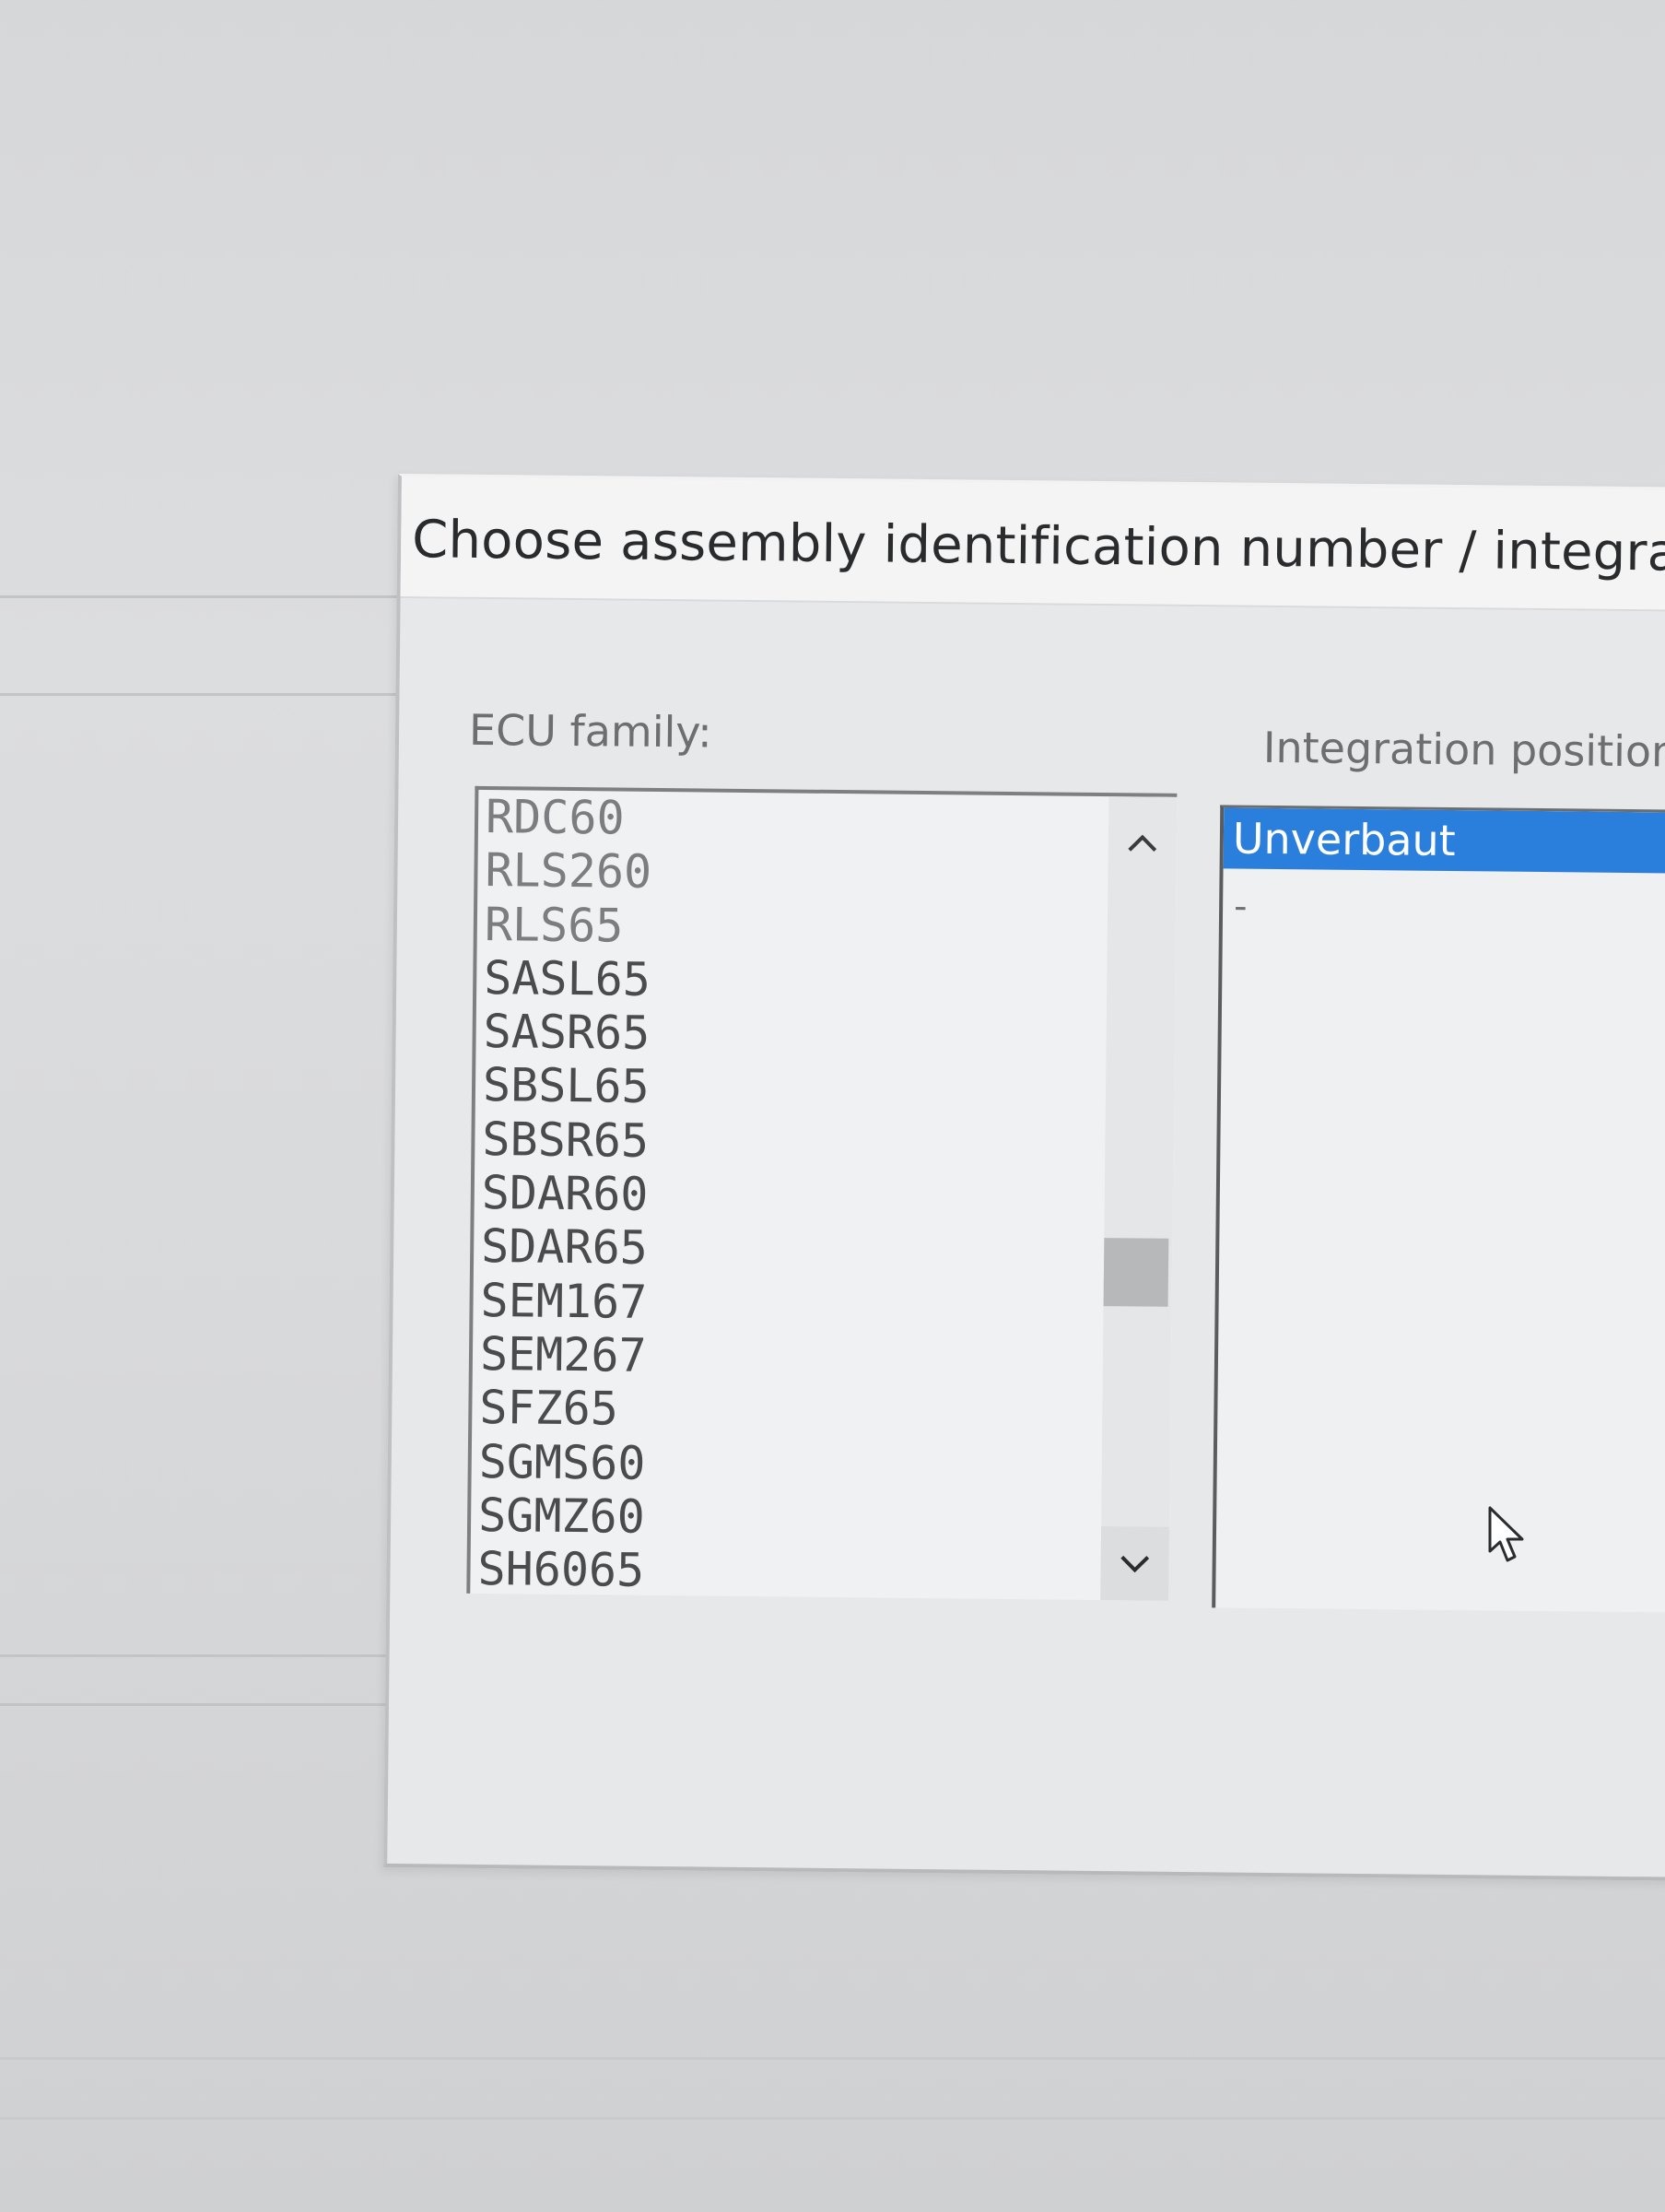 This screenshot has height=2212, width=1665. I want to click on list-item-sfz65: SFZ65, so click(562, 1408).